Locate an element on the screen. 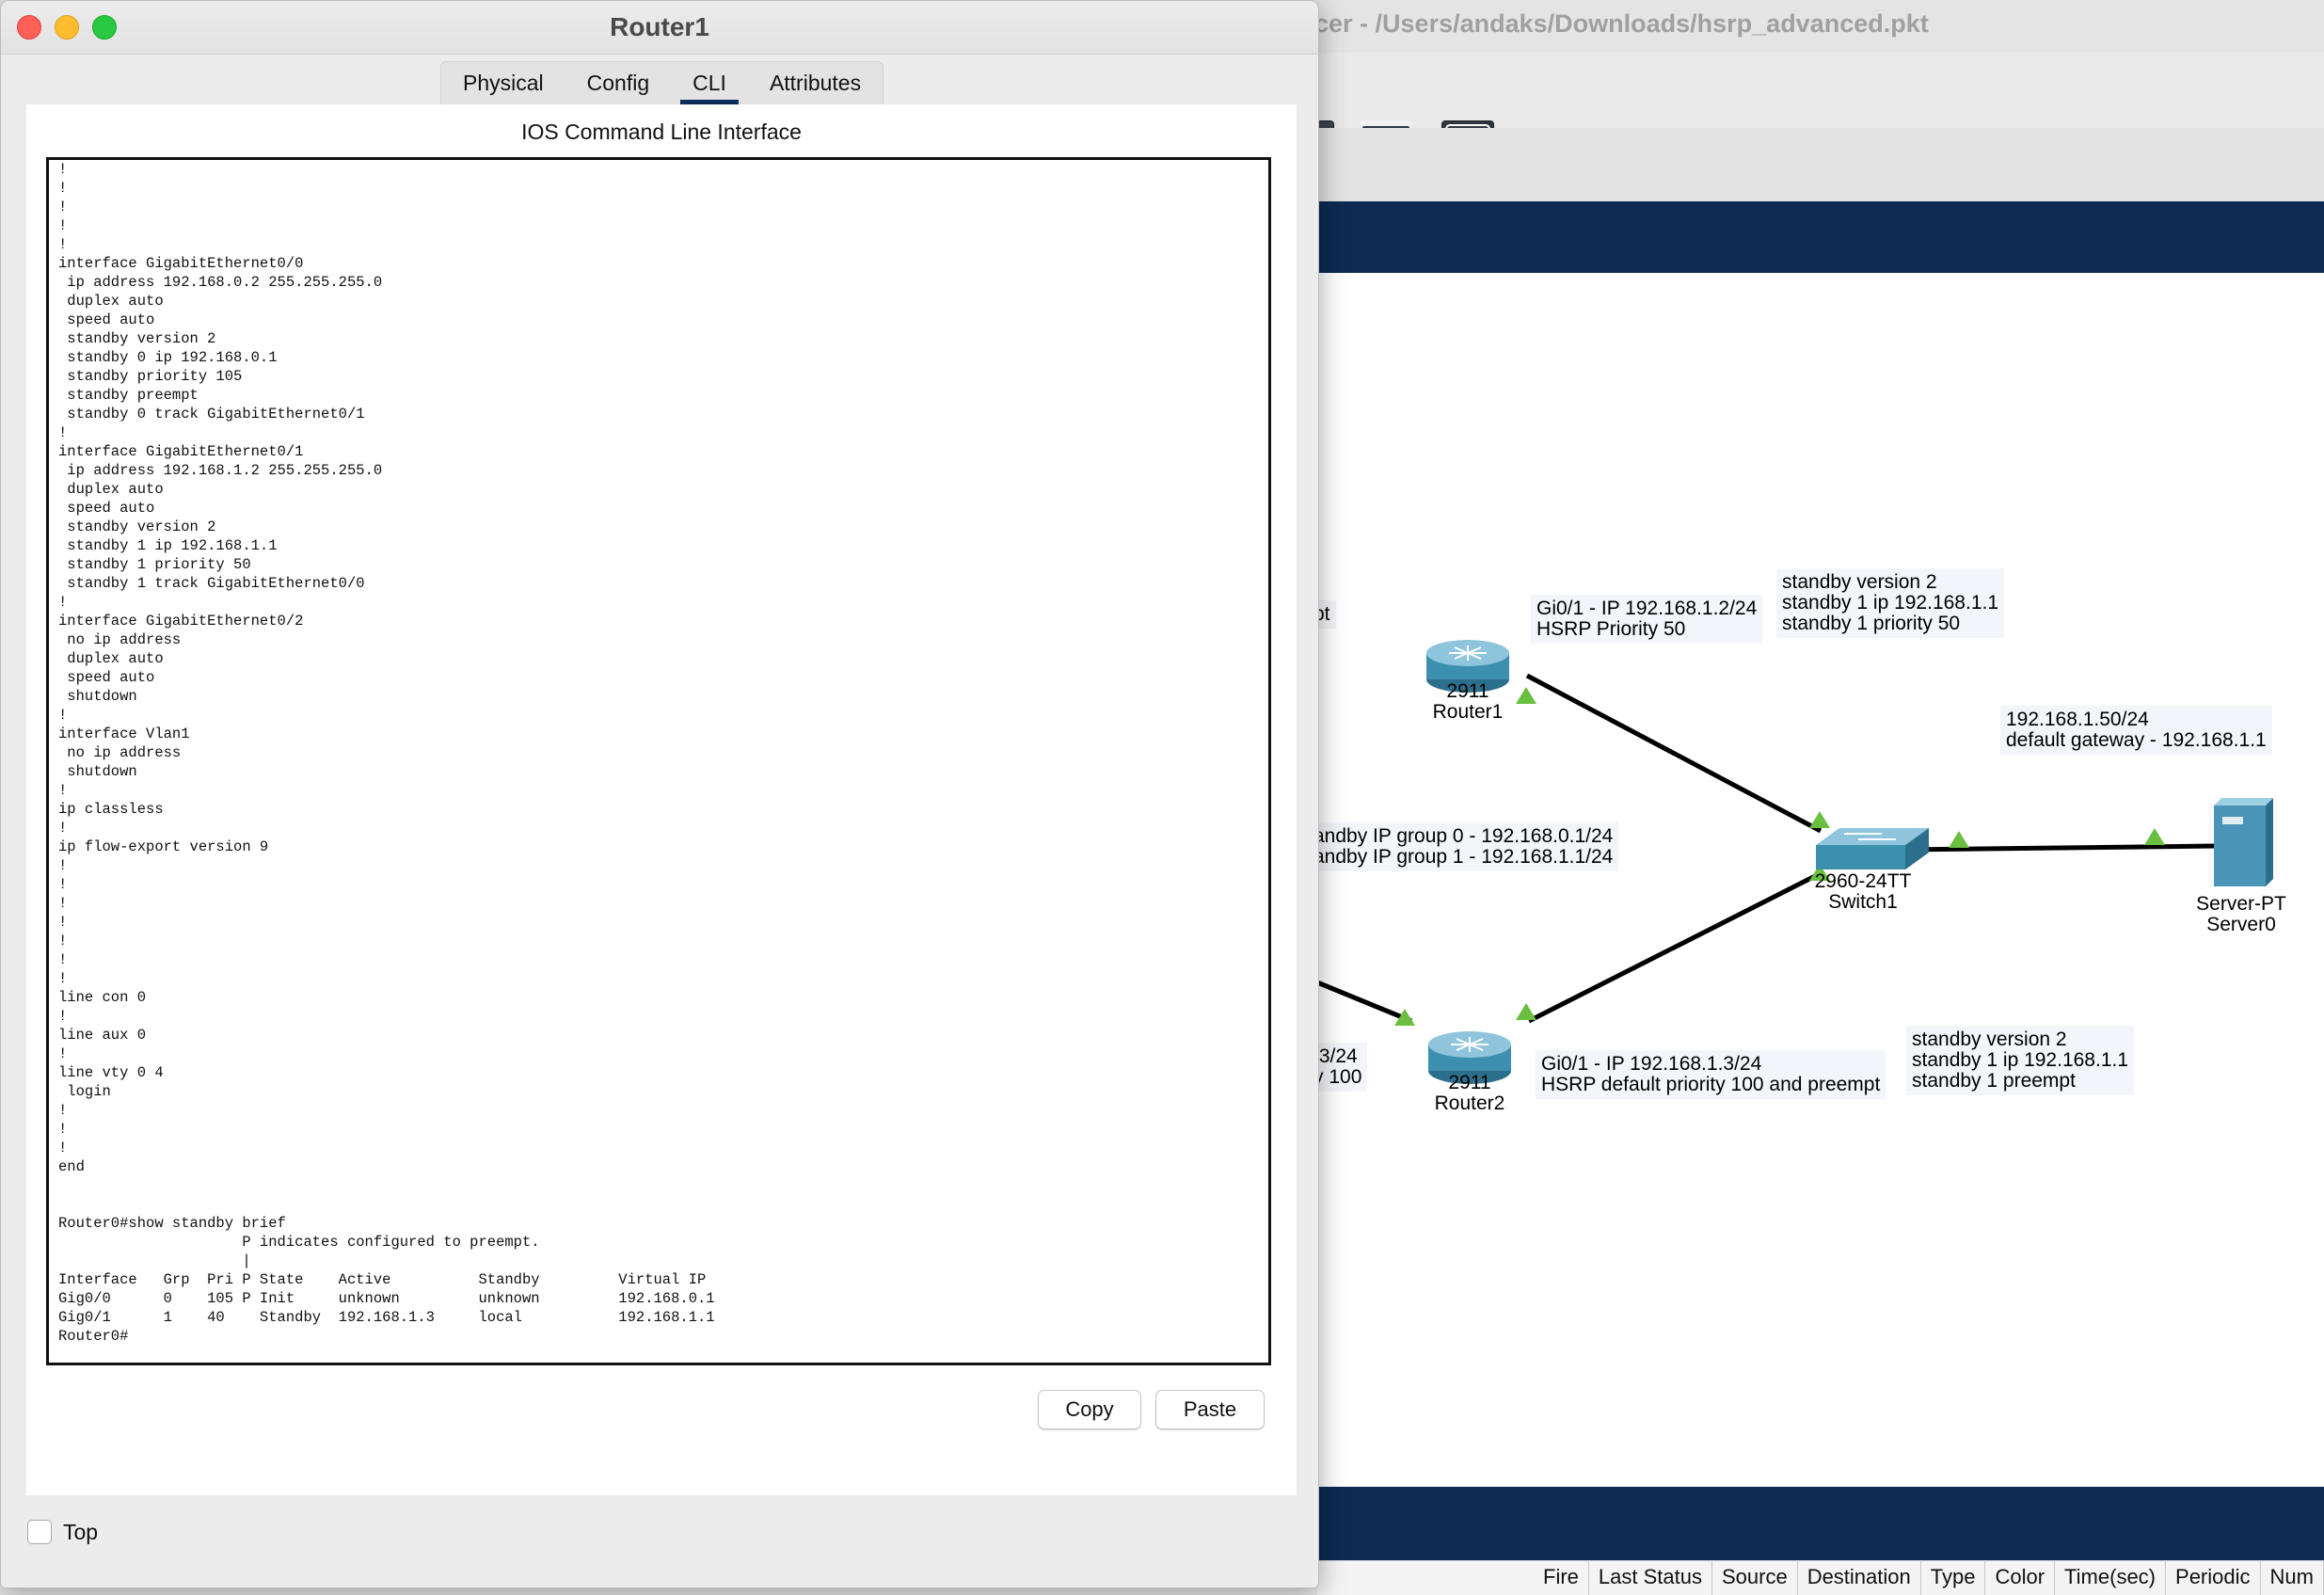 The height and width of the screenshot is (1595, 2324). tab-cli: CLI is located at coordinates (709, 83).